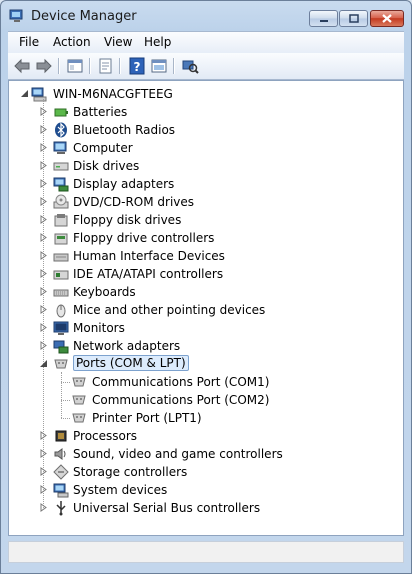  I want to click on tree-category-monitors: Monitors, so click(206, 328).